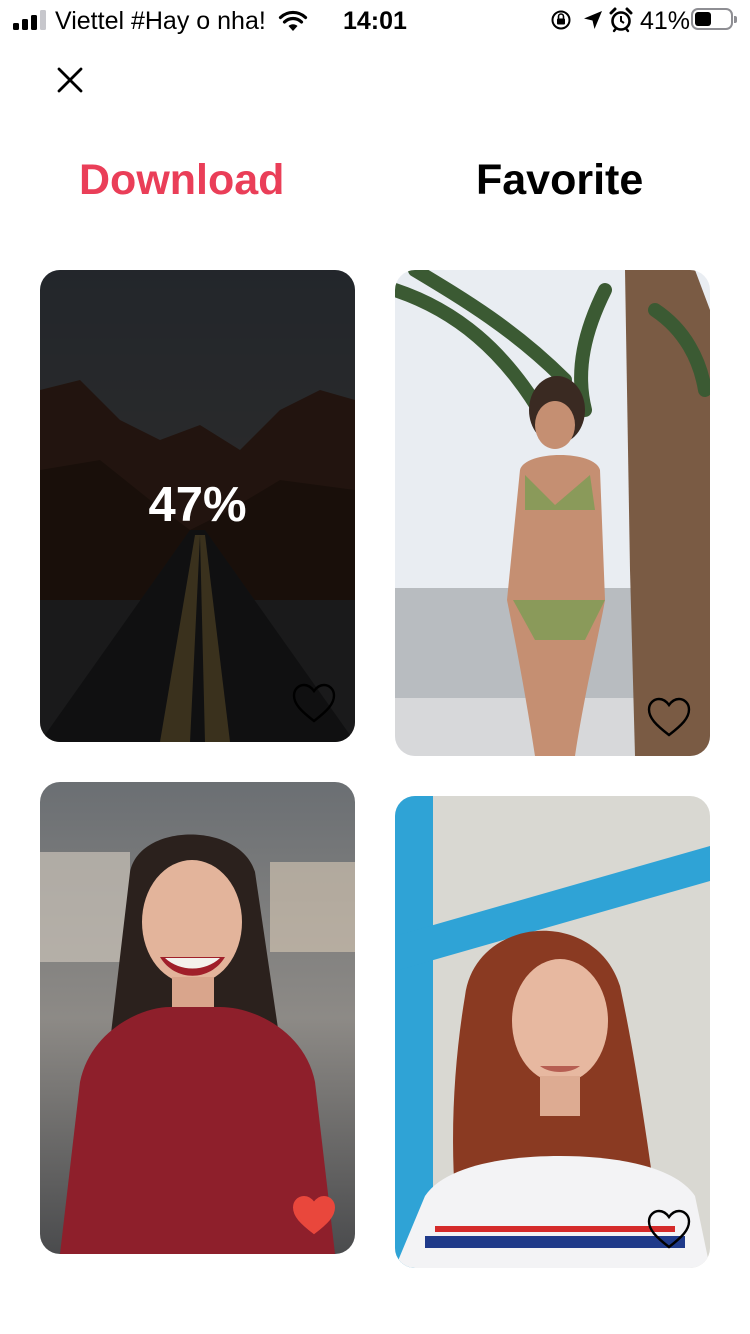 This screenshot has width=750, height=1334. Describe the element at coordinates (621, 20) in the screenshot. I see `alarm-icon` at that location.